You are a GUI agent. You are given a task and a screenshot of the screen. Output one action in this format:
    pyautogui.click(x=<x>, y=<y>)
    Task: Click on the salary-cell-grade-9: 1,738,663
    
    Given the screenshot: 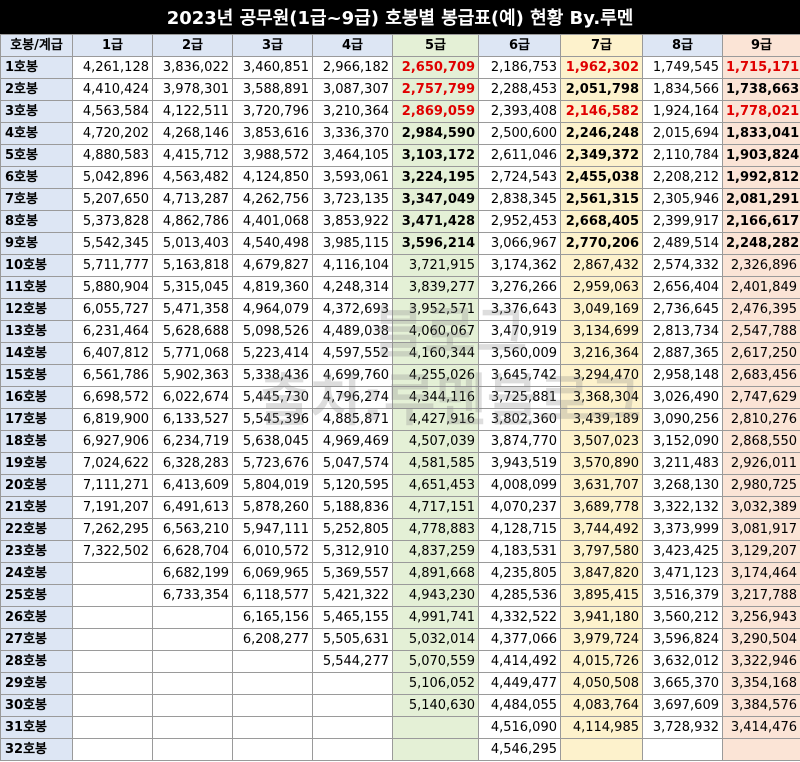 What is the action you would take?
    pyautogui.click(x=761, y=89)
    